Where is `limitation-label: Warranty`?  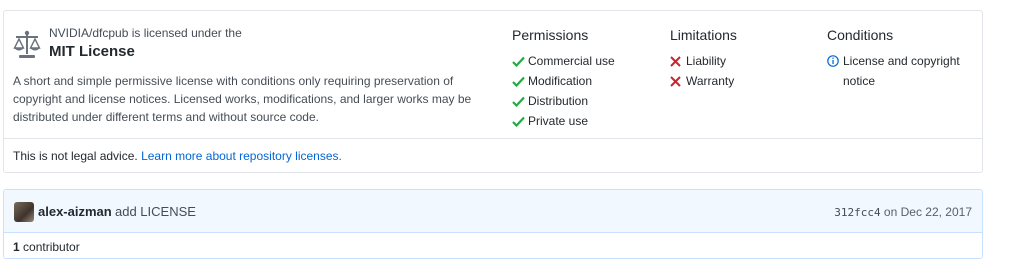 limitation-label: Warranty is located at coordinates (710, 81).